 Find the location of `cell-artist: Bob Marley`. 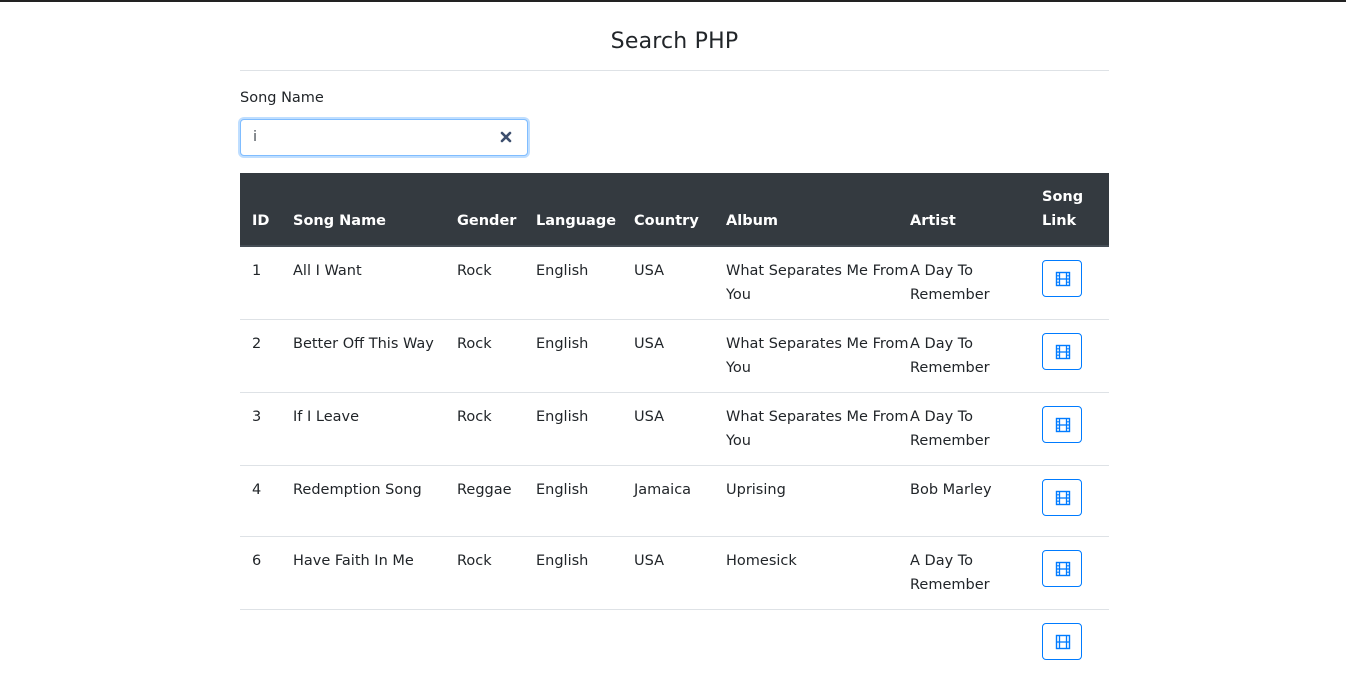

cell-artist: Bob Marley is located at coordinates (976, 501).